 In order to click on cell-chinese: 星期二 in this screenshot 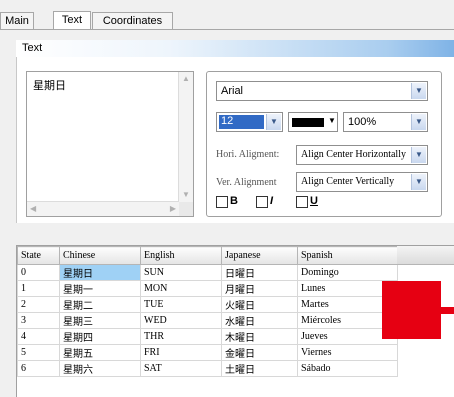, I will do `click(100, 304)`.